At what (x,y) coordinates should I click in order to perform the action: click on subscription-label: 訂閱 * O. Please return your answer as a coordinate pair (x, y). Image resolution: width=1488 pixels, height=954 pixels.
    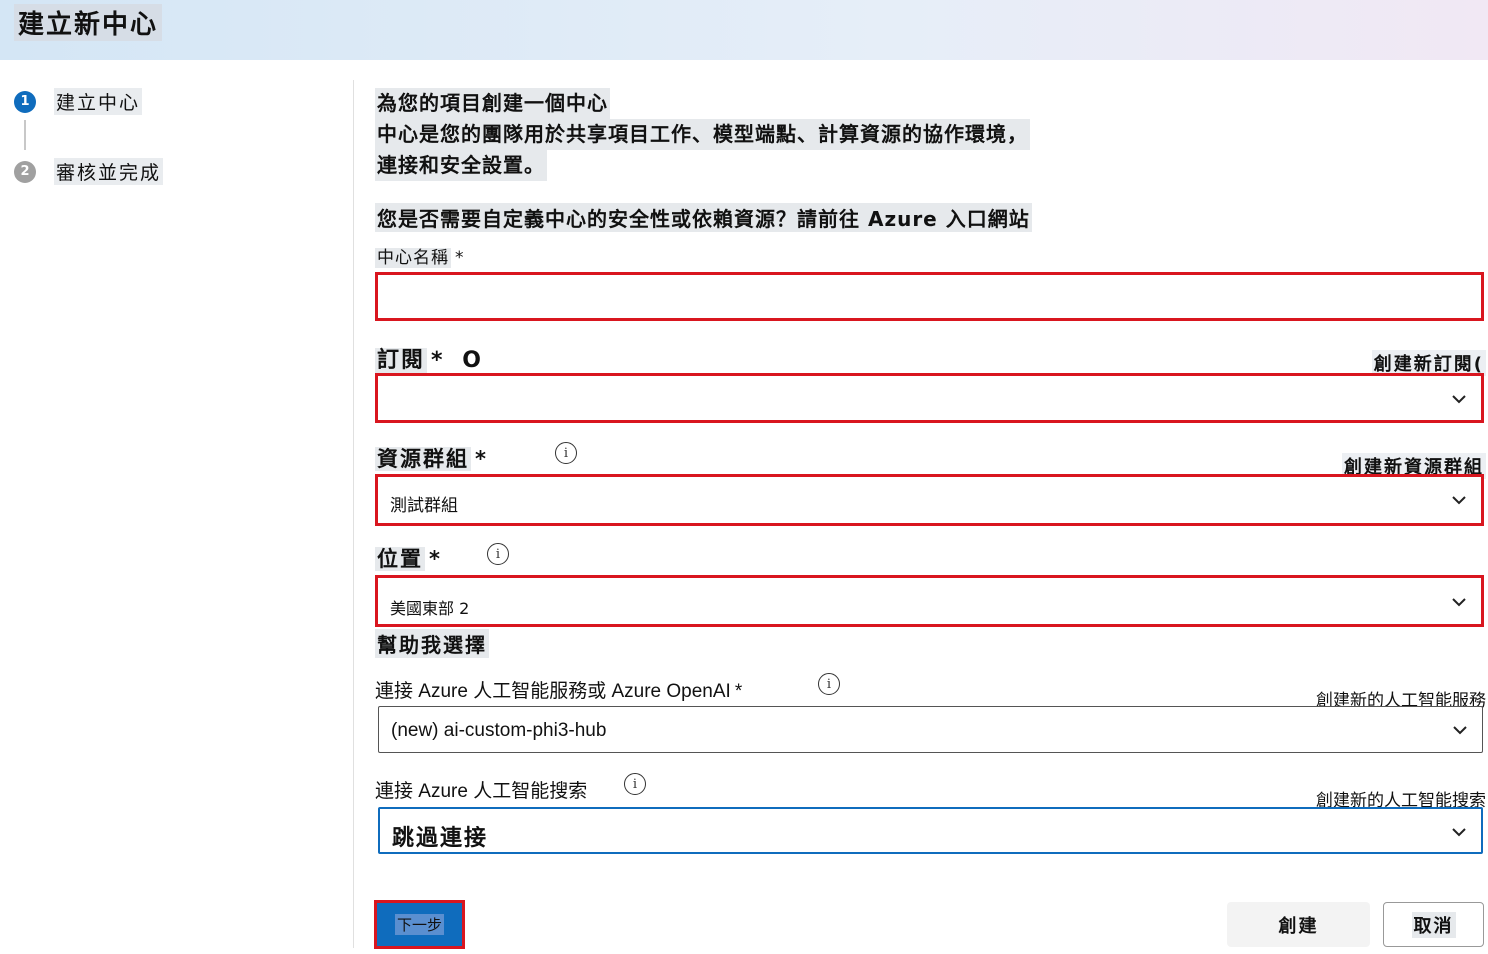
    Looking at the image, I should click on (429, 360).